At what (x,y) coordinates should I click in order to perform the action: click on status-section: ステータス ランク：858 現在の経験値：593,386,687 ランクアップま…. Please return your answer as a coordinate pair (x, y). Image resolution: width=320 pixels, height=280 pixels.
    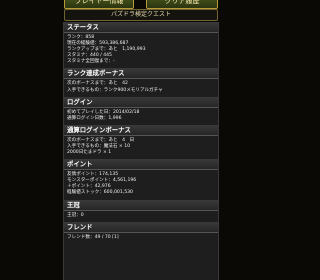
    Looking at the image, I should click on (141, 45).